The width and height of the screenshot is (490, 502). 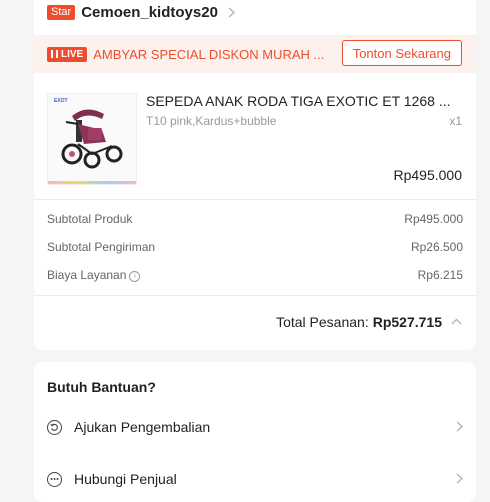 I want to click on summary-value: Rp6.215, so click(x=440, y=275).